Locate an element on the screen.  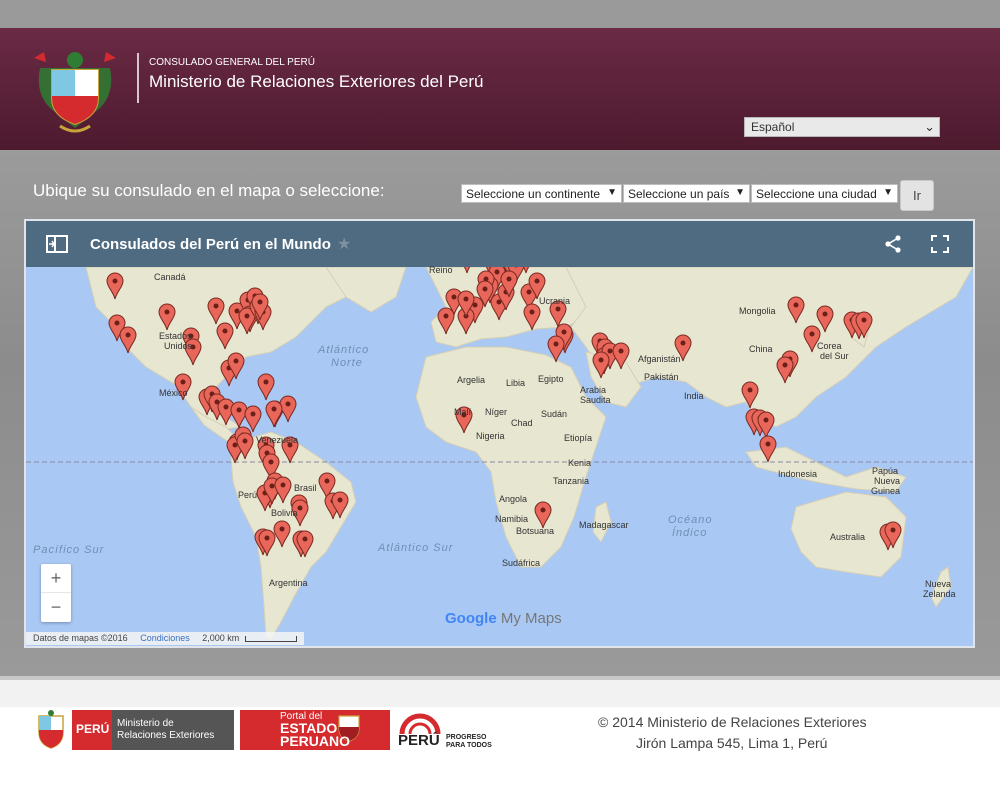
header-divider is located at coordinates (138, 78).